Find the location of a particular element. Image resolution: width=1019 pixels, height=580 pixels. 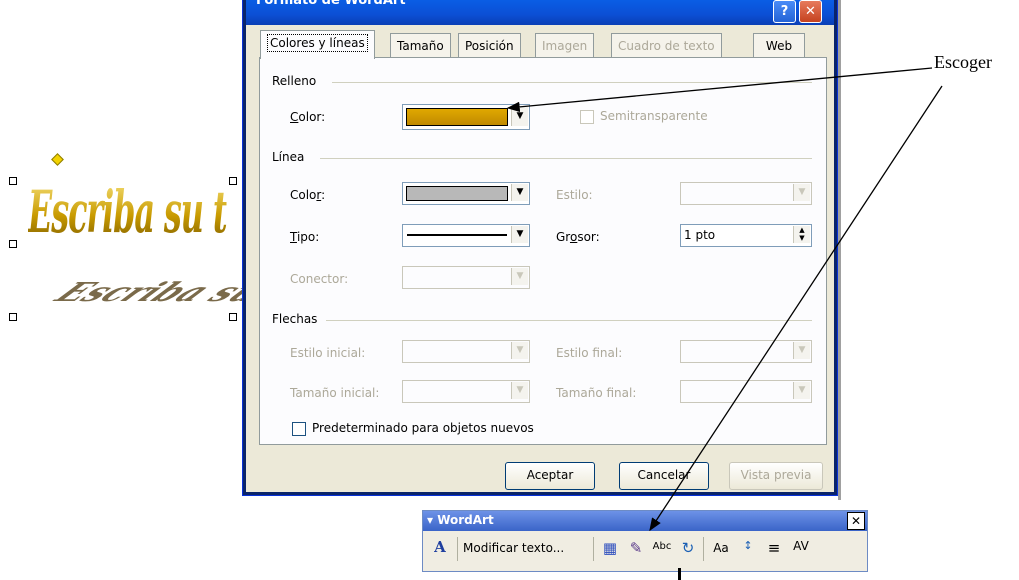

tab-colores-lineas: Colores y líneas is located at coordinates (317, 44).